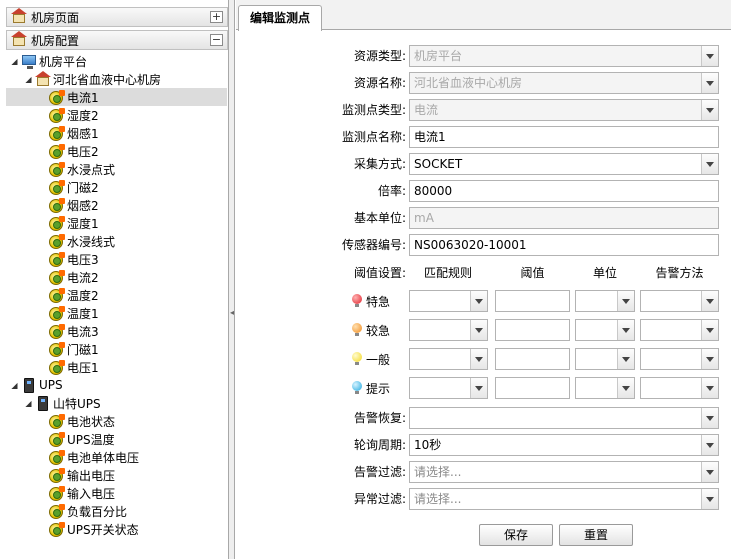 The height and width of the screenshot is (559, 731). Describe the element at coordinates (116, 457) in the screenshot. I see `tree-node: 电池单体电压` at that location.